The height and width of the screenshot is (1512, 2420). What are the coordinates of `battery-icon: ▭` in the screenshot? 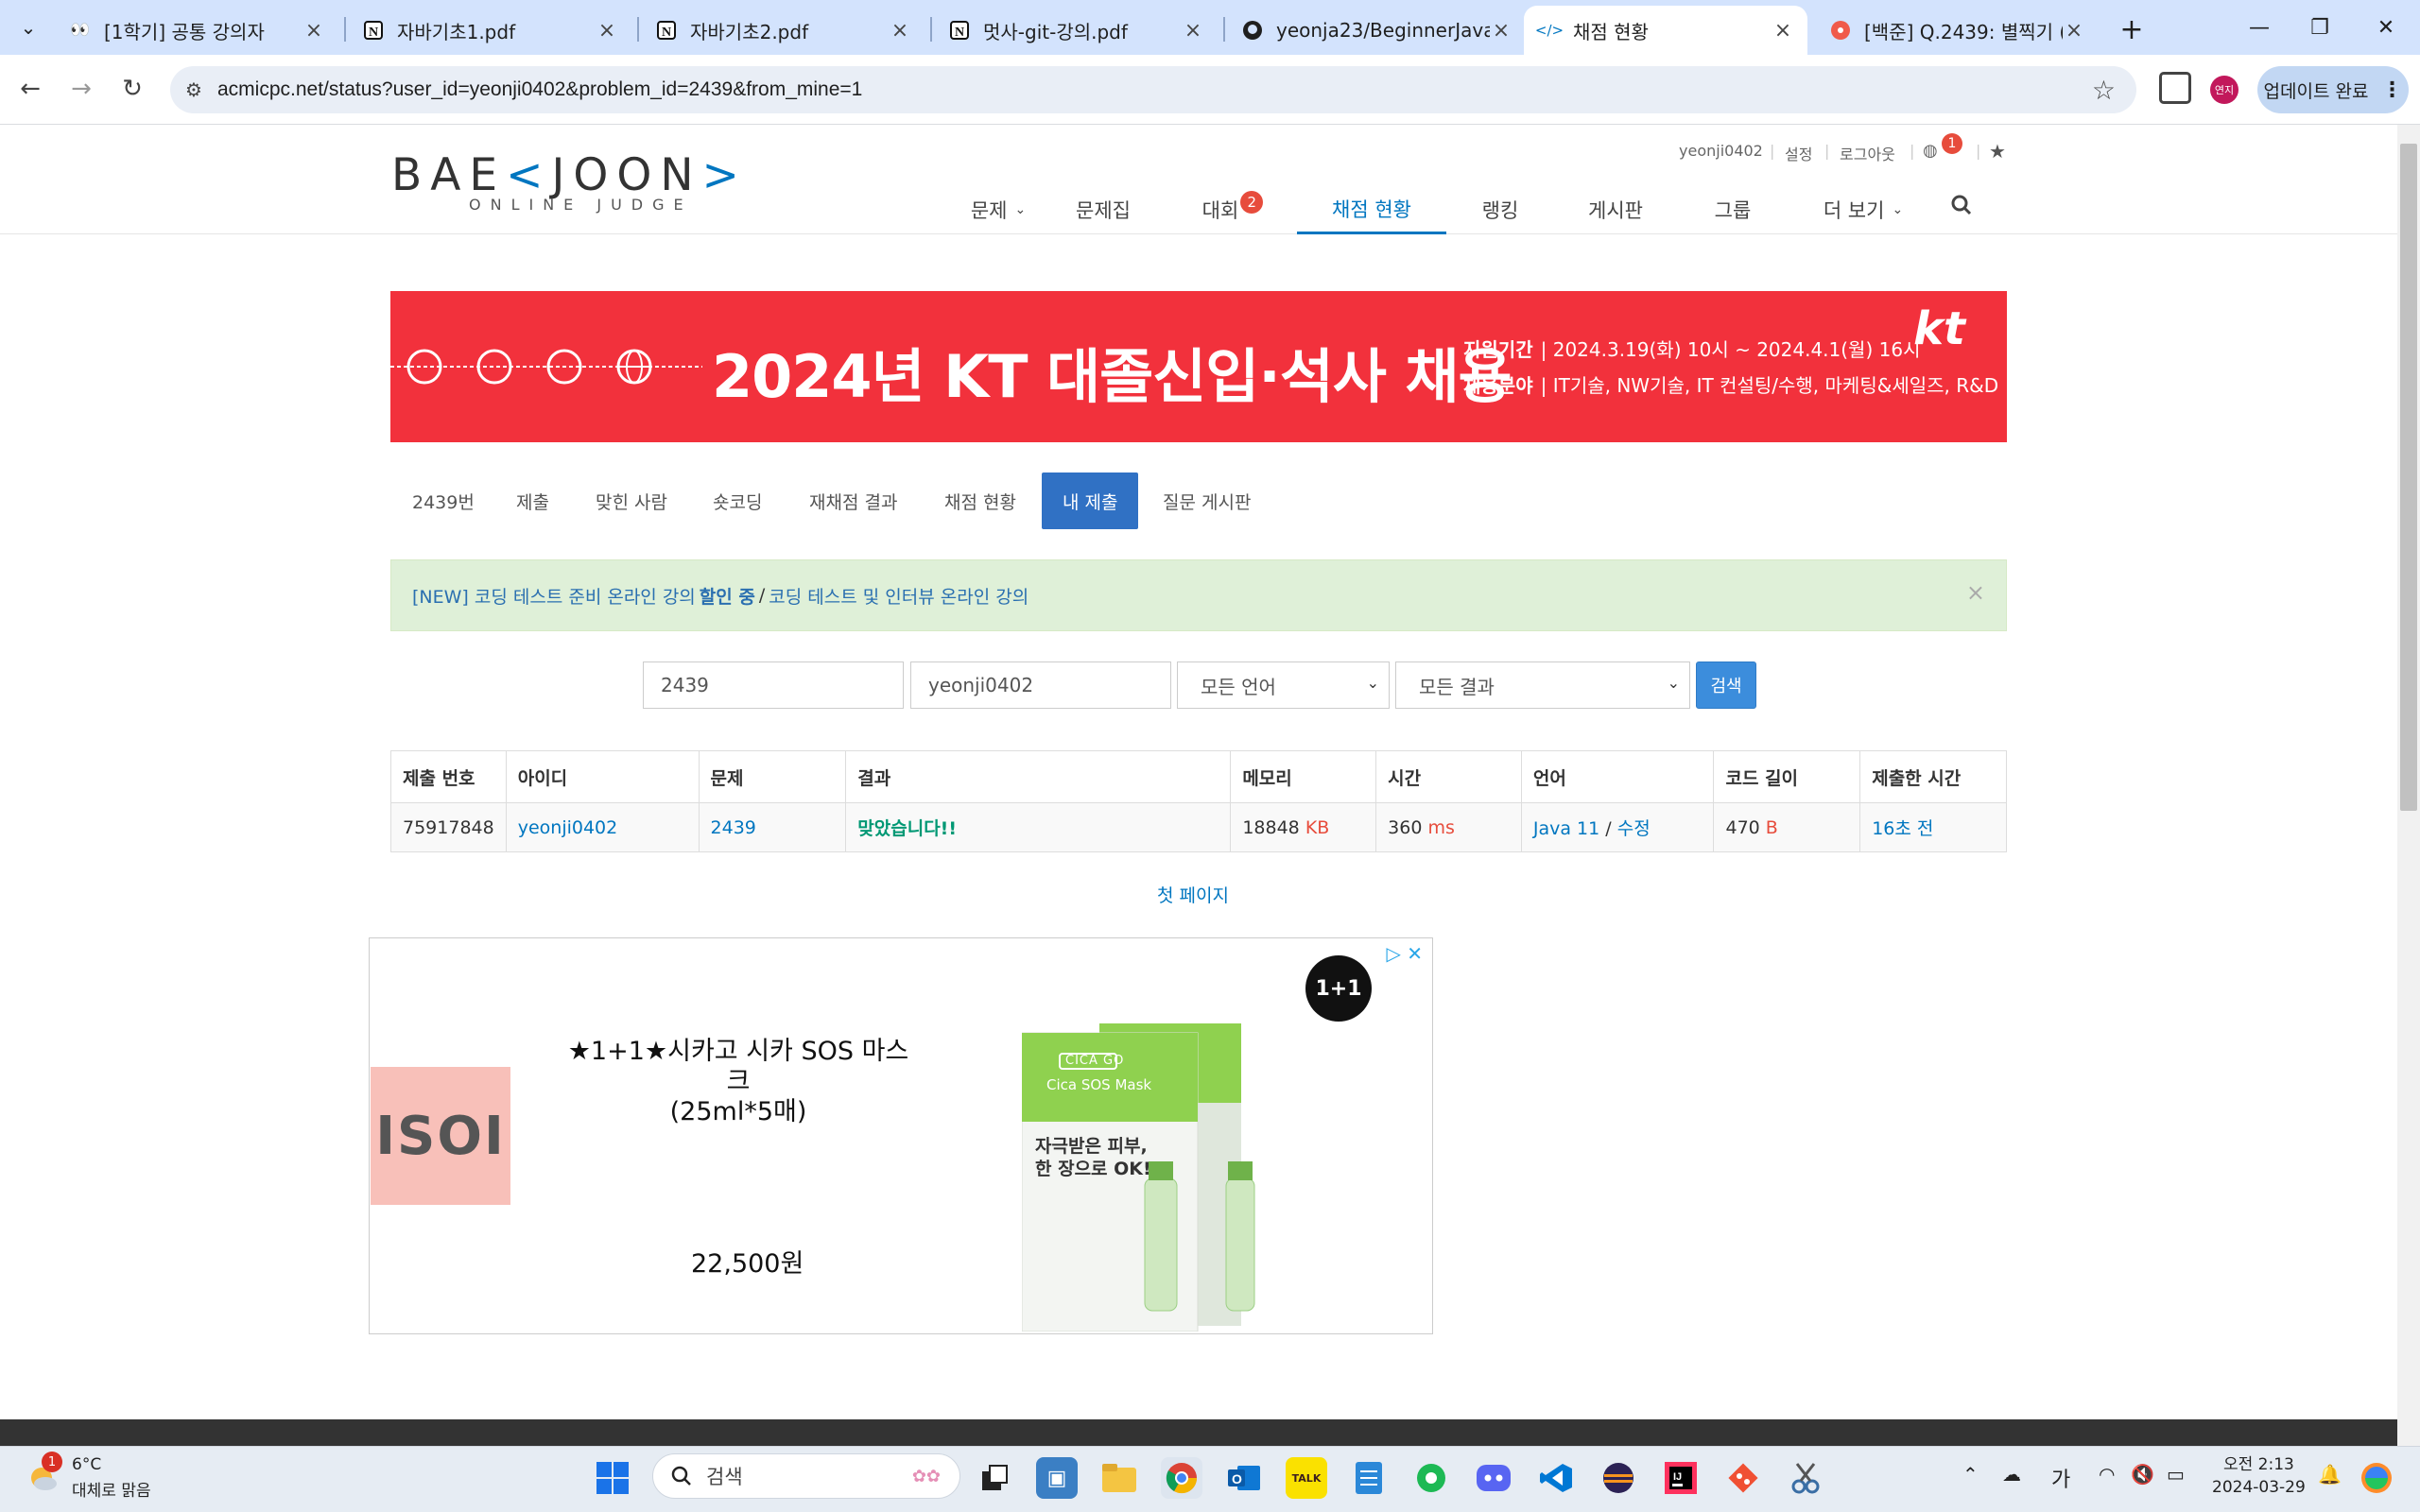 It's located at (2176, 1474).